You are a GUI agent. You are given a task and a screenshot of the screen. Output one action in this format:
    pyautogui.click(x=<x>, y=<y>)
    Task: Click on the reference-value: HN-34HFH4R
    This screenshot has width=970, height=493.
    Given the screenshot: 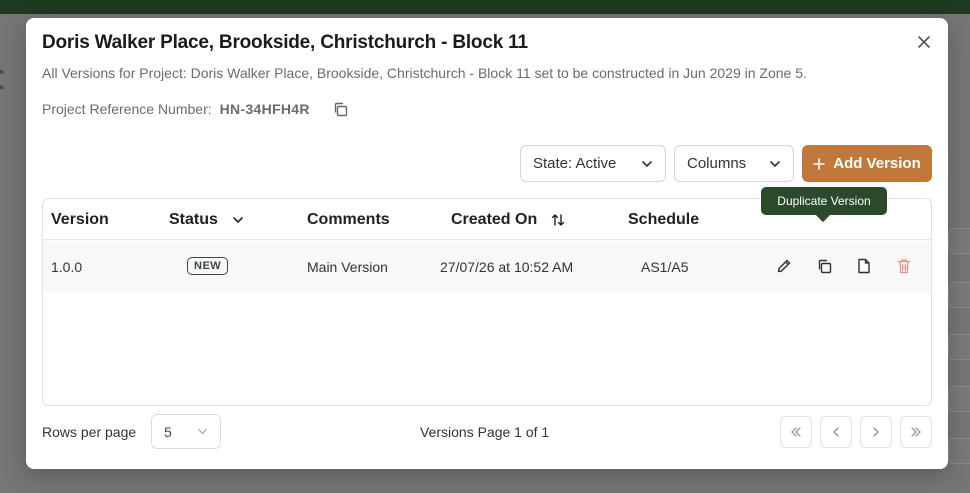 What is the action you would take?
    pyautogui.click(x=264, y=109)
    